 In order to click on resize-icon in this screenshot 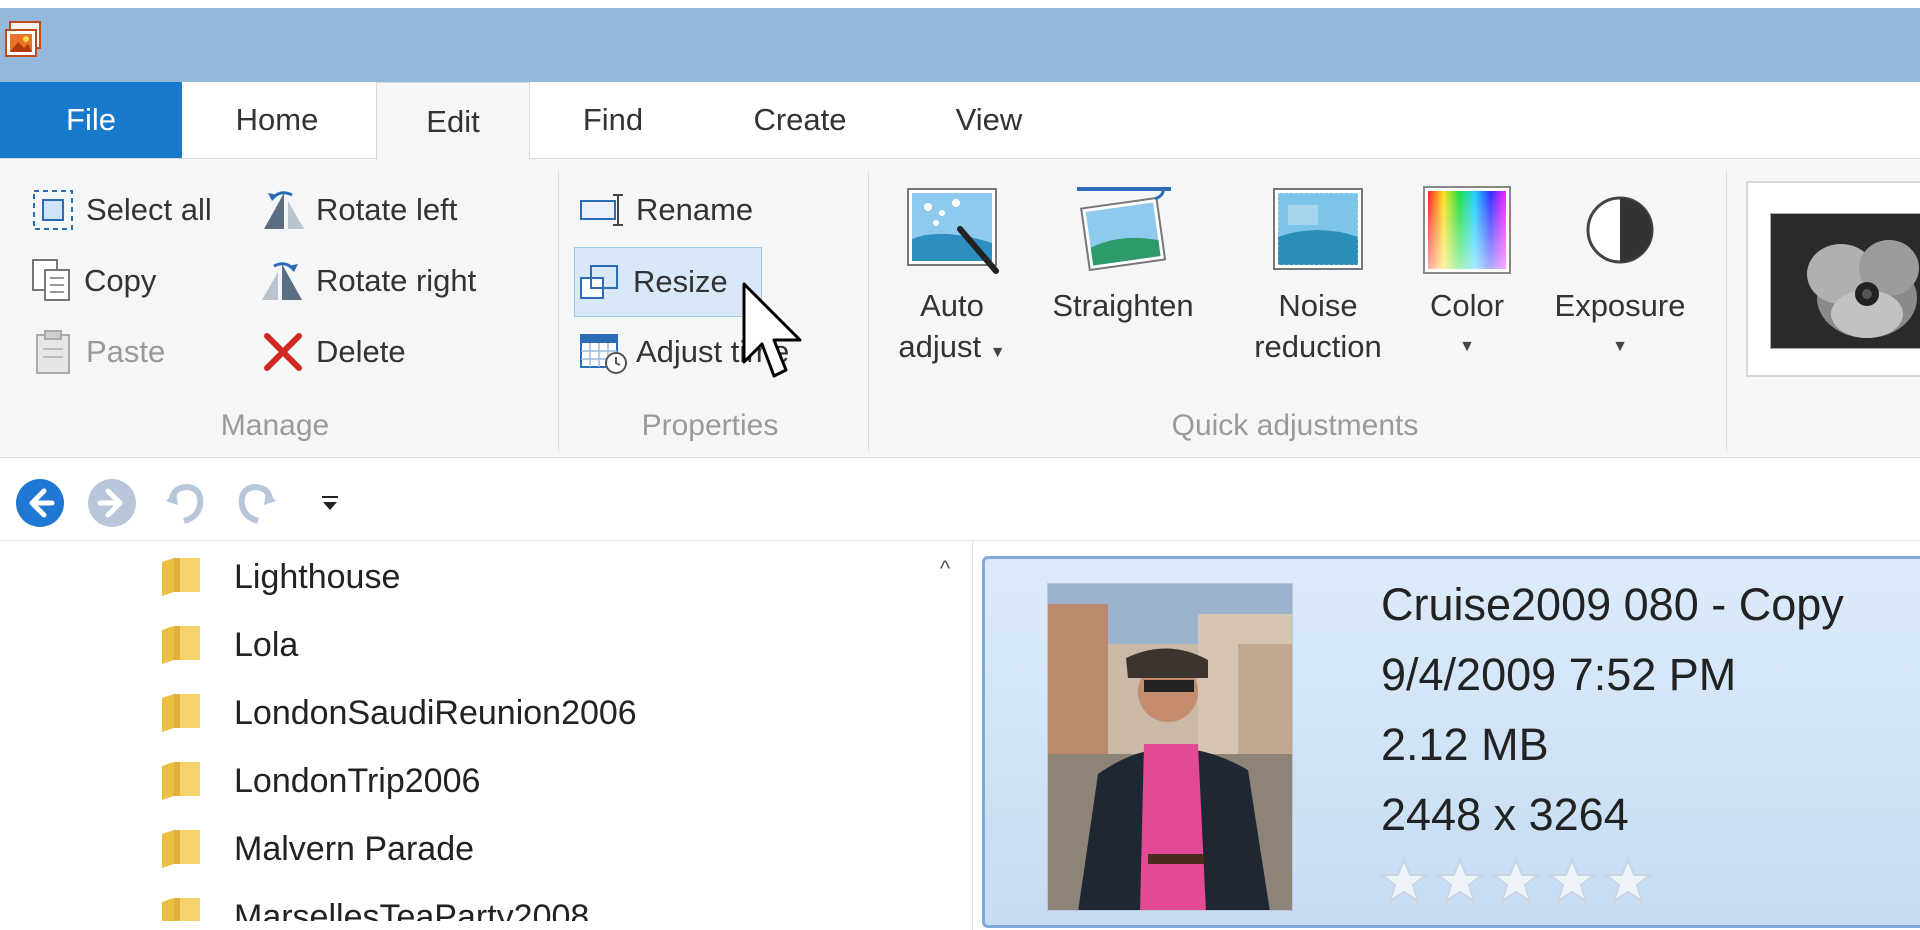, I will do `click(600, 282)`.